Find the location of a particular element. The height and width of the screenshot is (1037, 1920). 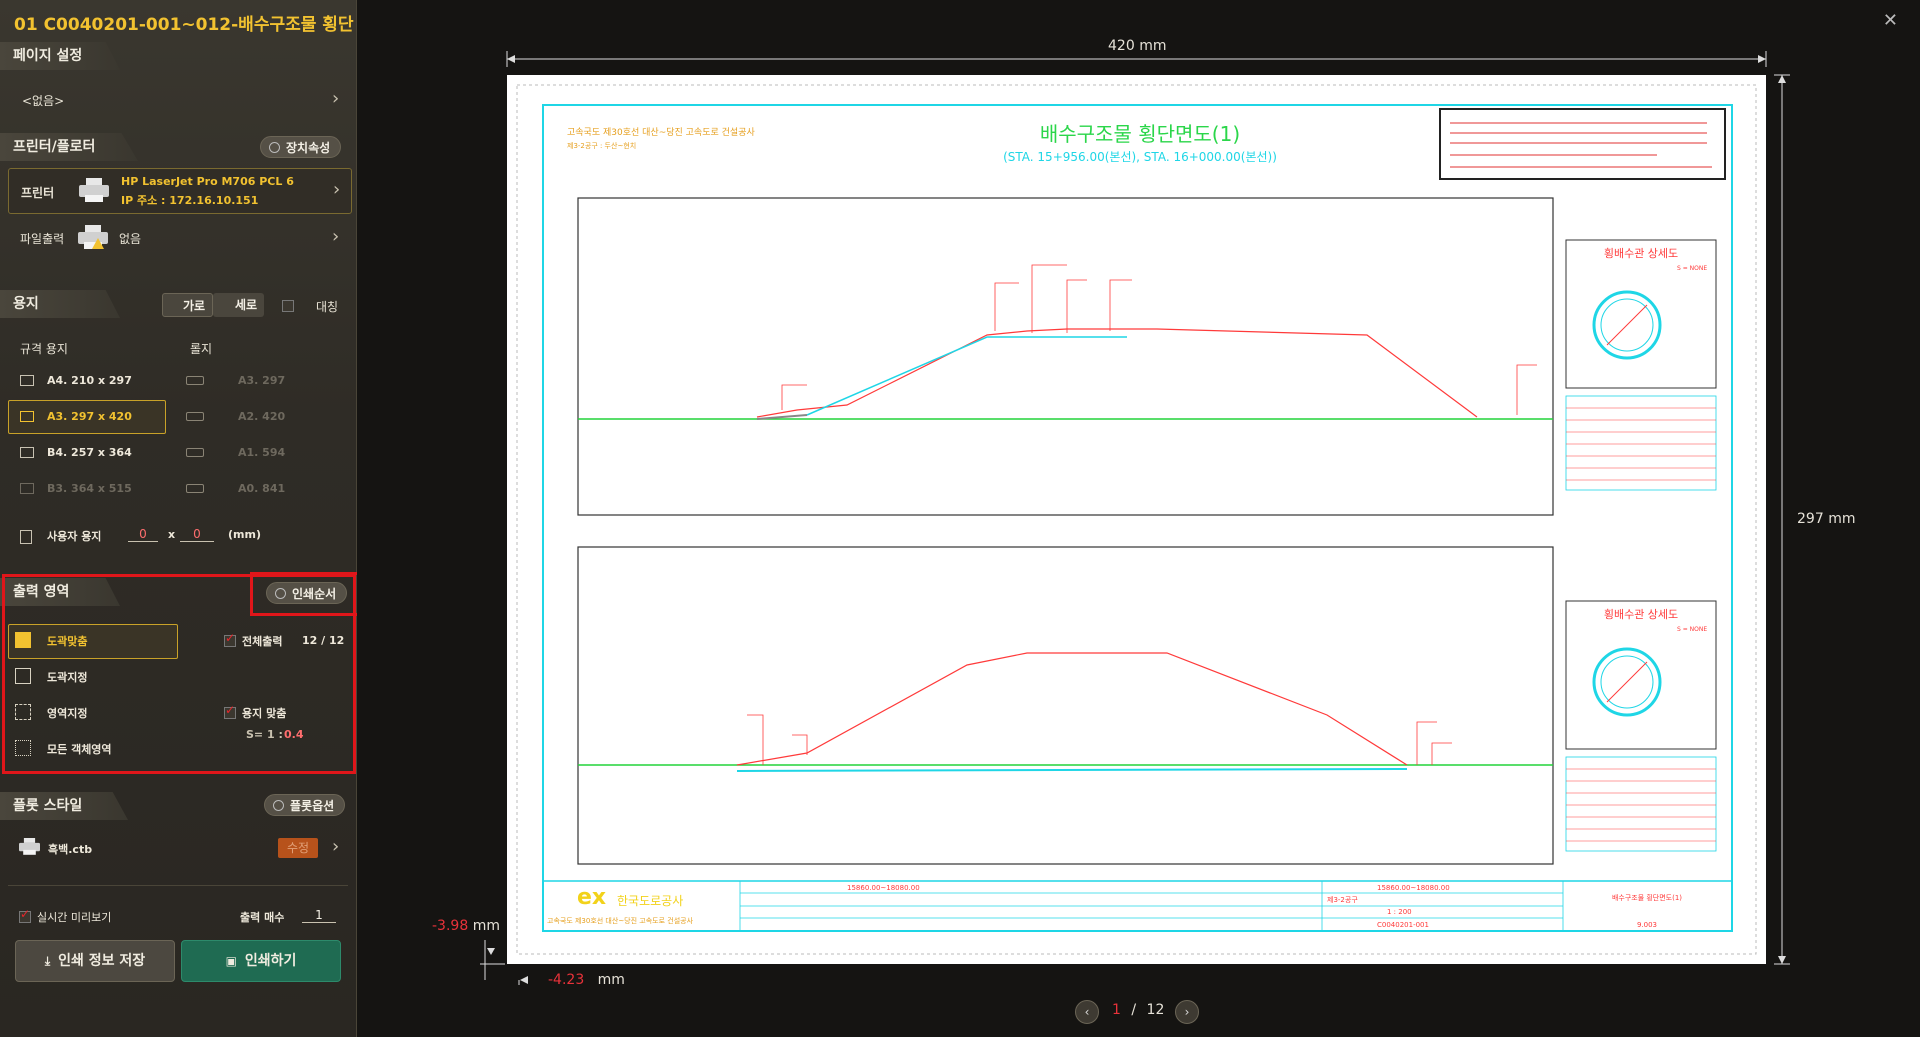

custom-unit-label: (mm) is located at coordinates (244, 534).